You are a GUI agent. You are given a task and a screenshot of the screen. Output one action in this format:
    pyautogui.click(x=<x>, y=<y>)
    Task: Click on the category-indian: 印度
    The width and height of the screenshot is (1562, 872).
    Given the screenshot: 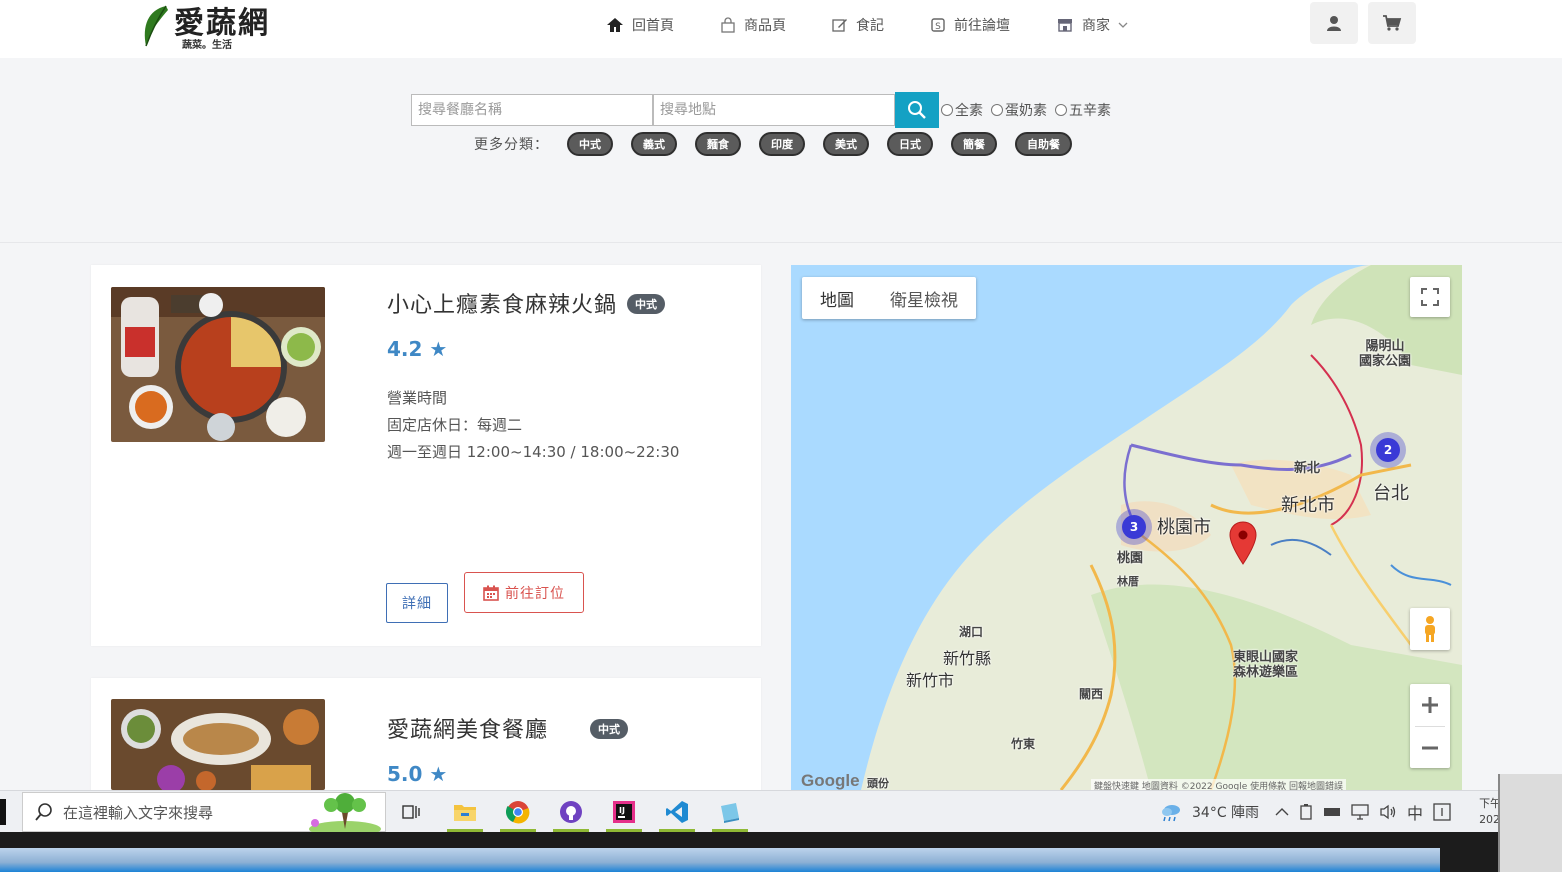 What is the action you would take?
    pyautogui.click(x=782, y=144)
    